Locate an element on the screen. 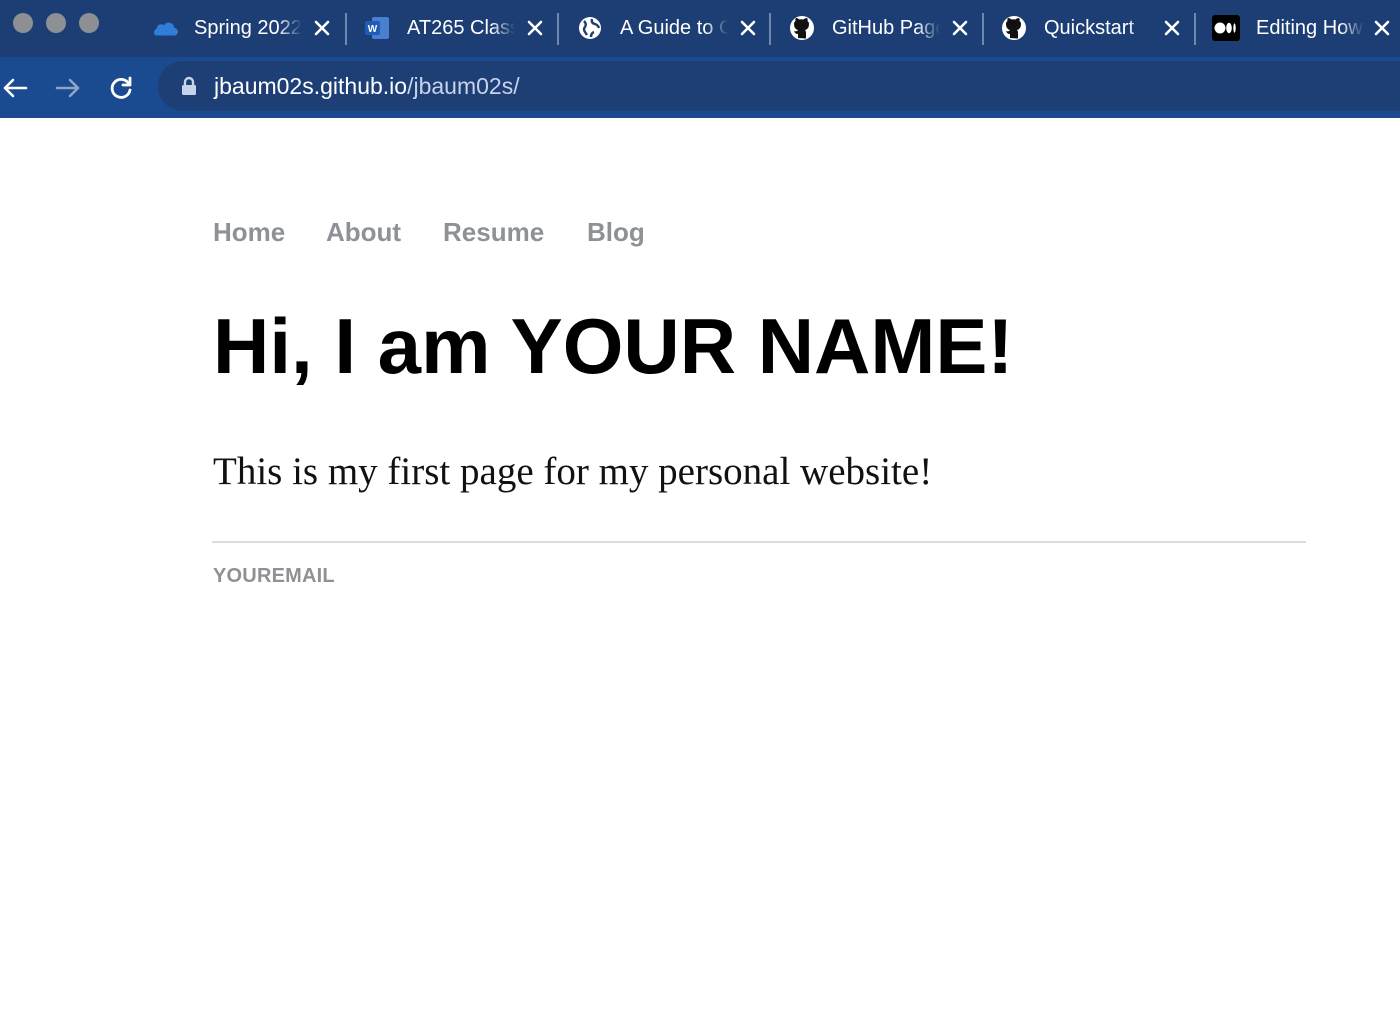  nav-link-home: Home is located at coordinates (249, 232).